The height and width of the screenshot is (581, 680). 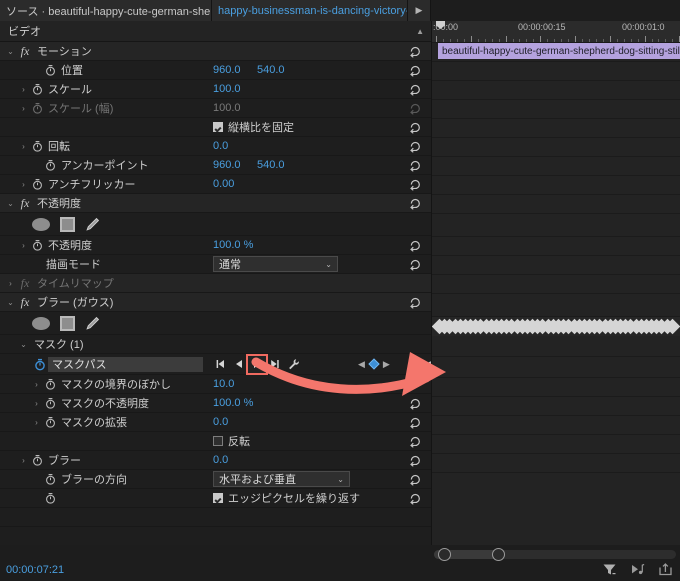 What do you see at coordinates (41, 323) in the screenshot?
I see `ellipse-mask-icon` at bounding box center [41, 323].